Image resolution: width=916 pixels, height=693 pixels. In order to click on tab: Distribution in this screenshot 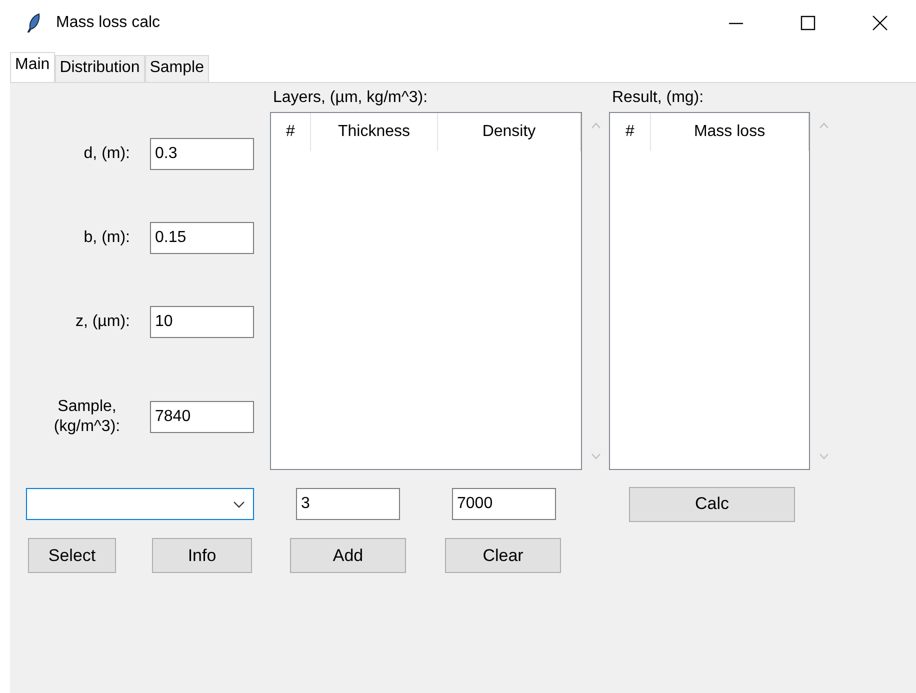, I will do `click(99, 68)`.